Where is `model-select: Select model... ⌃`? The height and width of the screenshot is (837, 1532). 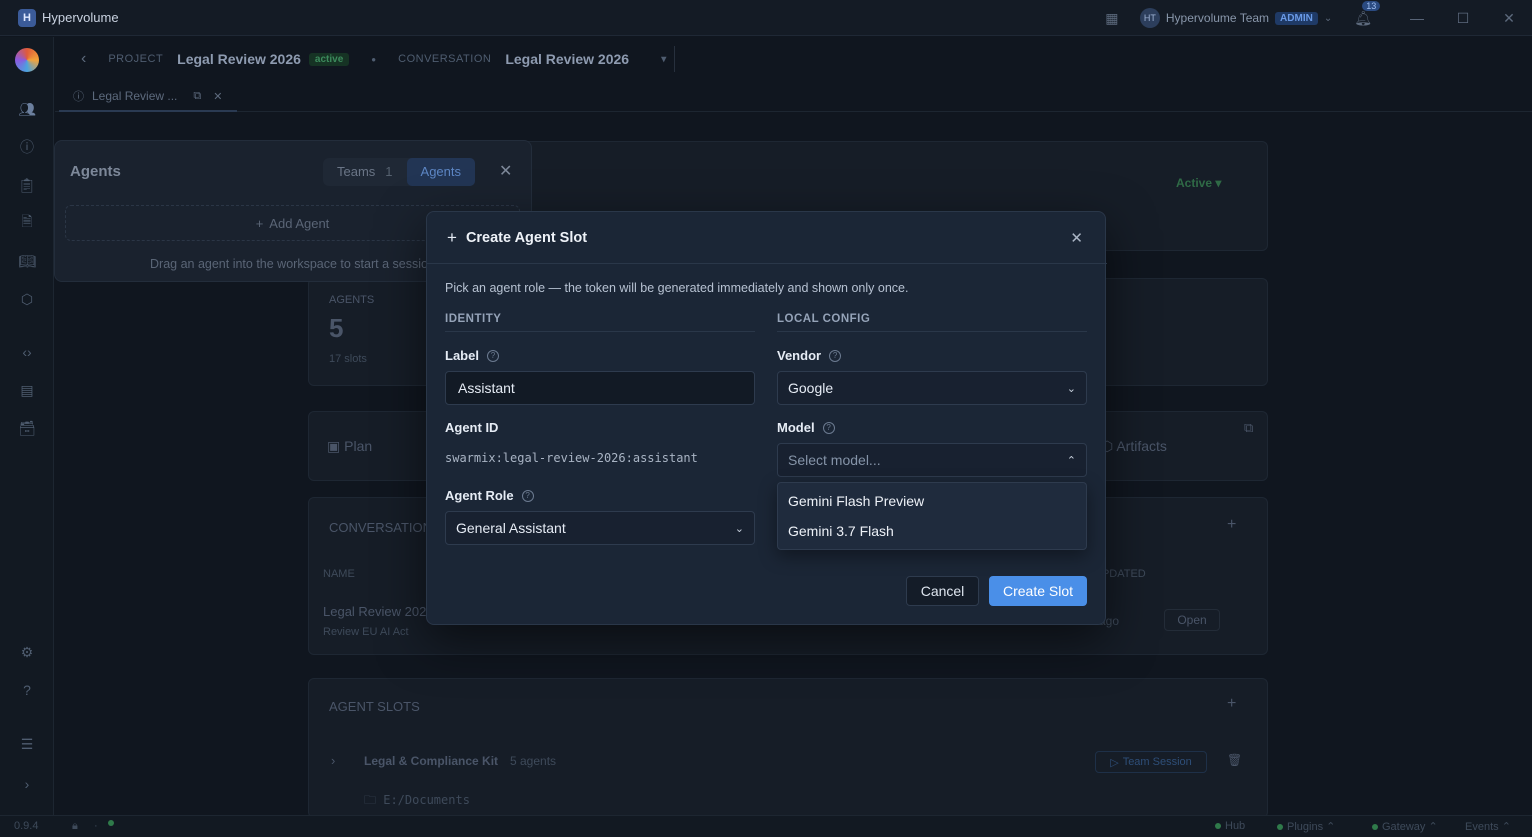
model-select: Select model... ⌃ is located at coordinates (932, 460).